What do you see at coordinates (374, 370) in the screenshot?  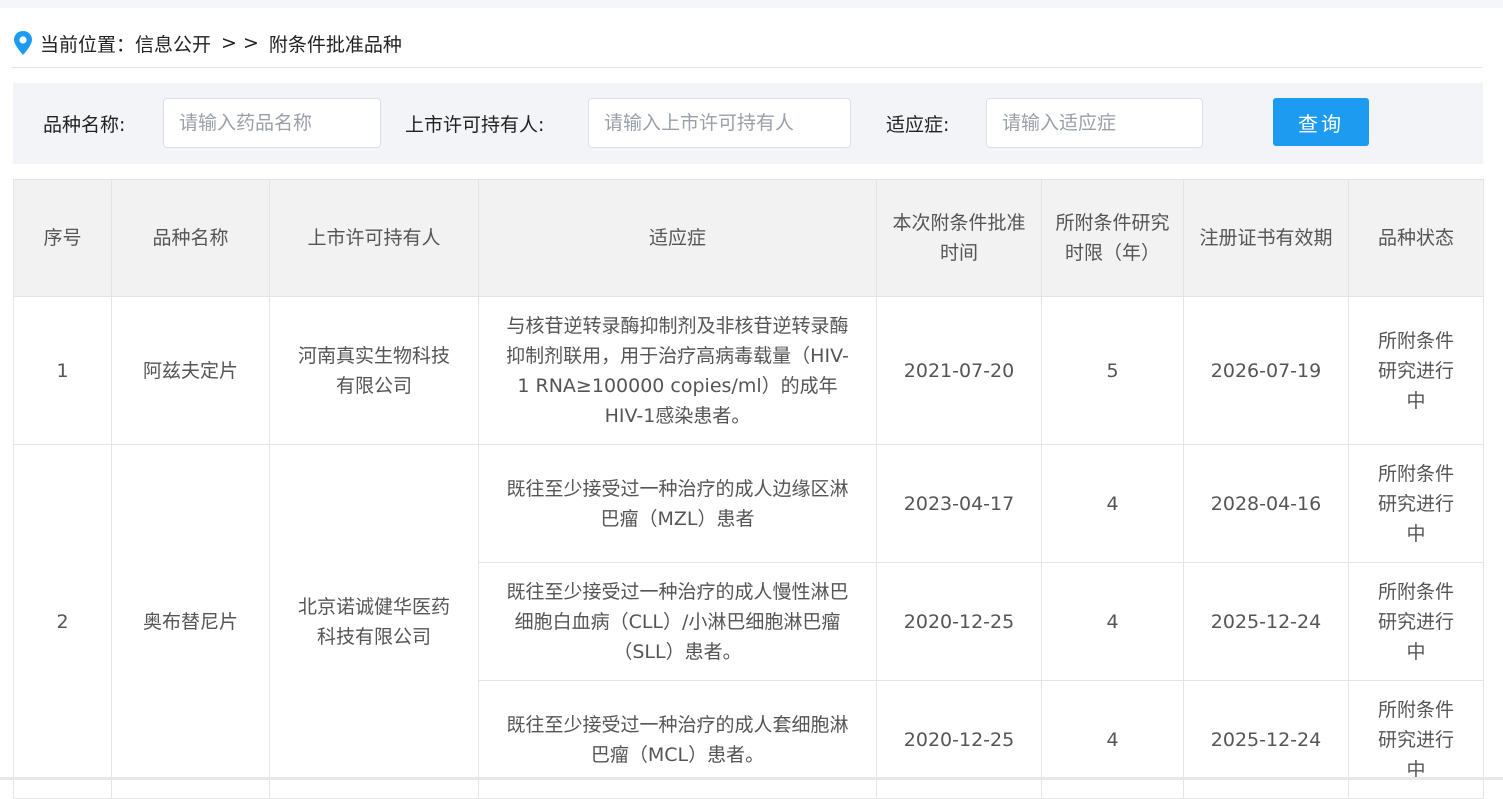 I see `cell-holder: 河南真实生物科技有限公司` at bounding box center [374, 370].